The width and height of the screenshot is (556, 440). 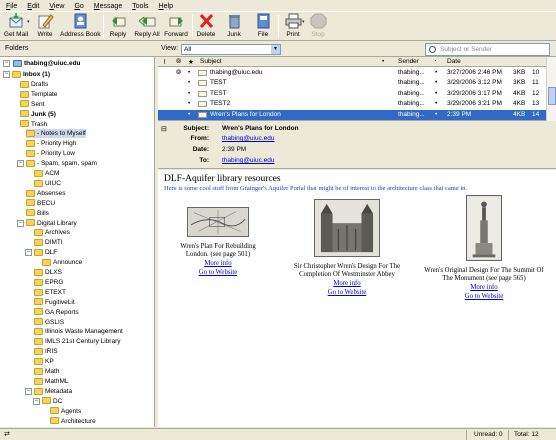 What do you see at coordinates (38, 272) in the screenshot?
I see `folder-icon` at bounding box center [38, 272].